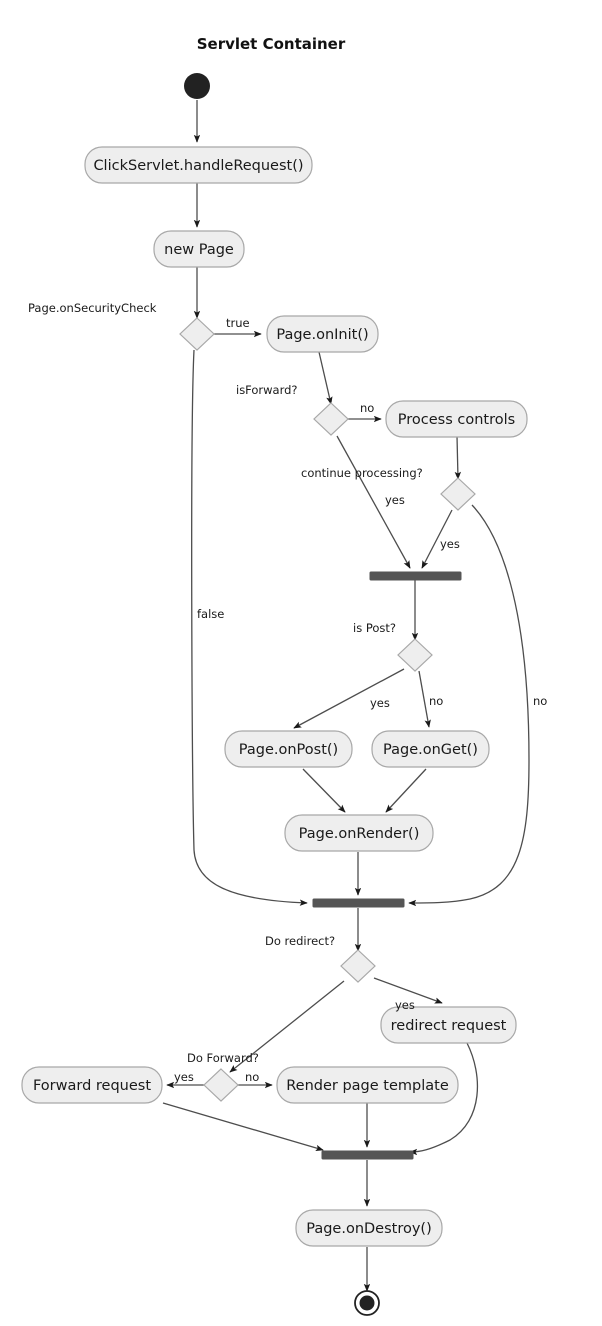 The width and height of the screenshot is (602, 1326). I want to click on edge-on-get-to-on-render, so click(406, 790).